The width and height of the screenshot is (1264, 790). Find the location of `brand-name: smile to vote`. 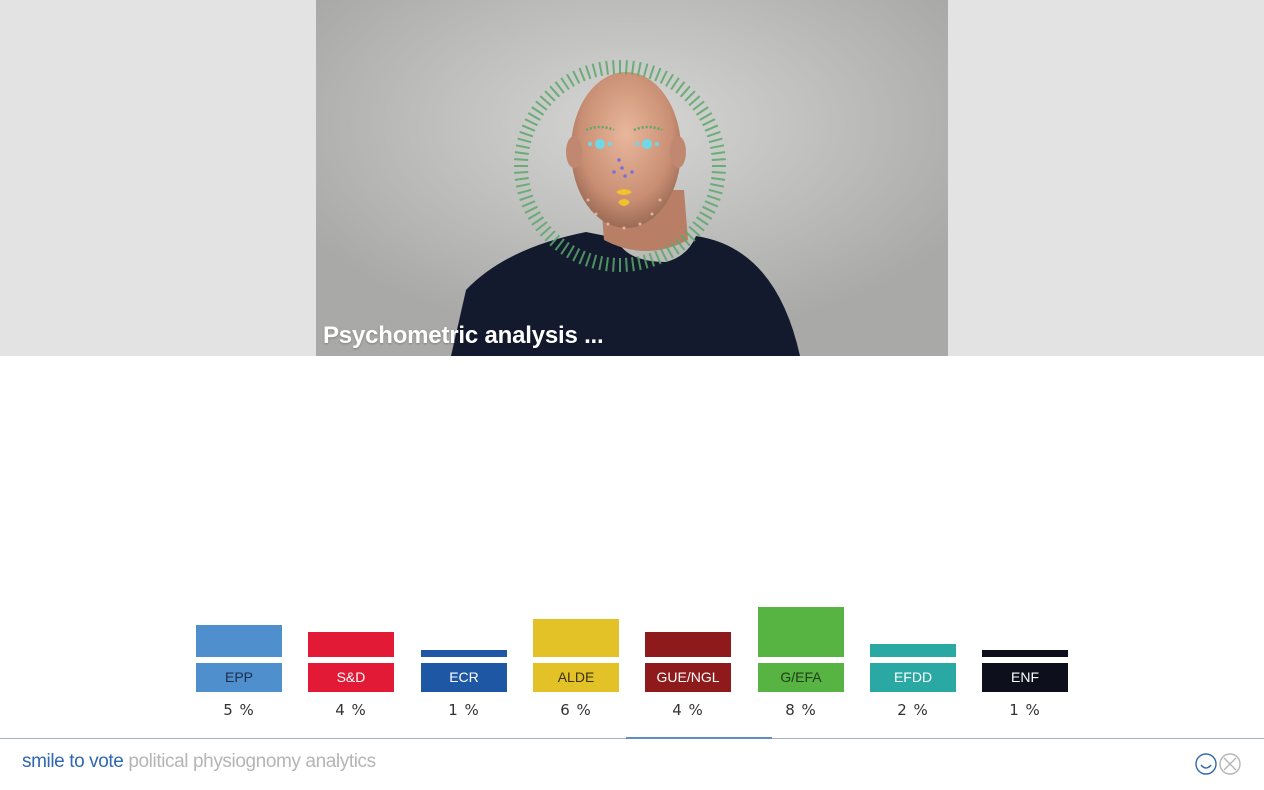

brand-name: smile to vote is located at coordinates (73, 761).